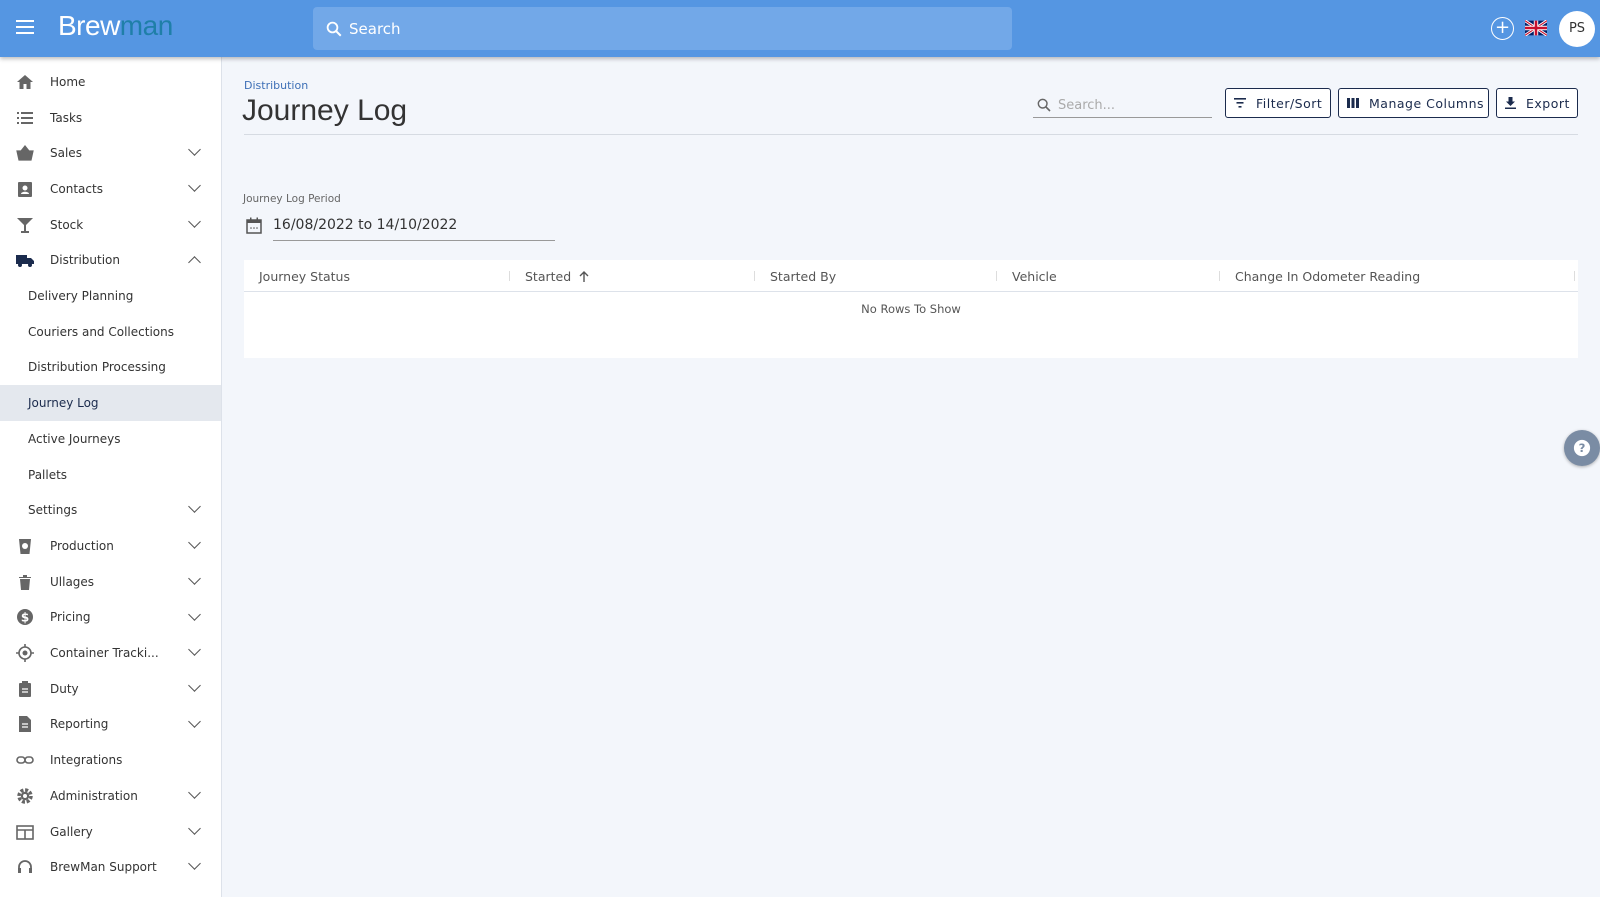  What do you see at coordinates (276, 85) in the screenshot?
I see `breadcrumb: Distribution` at bounding box center [276, 85].